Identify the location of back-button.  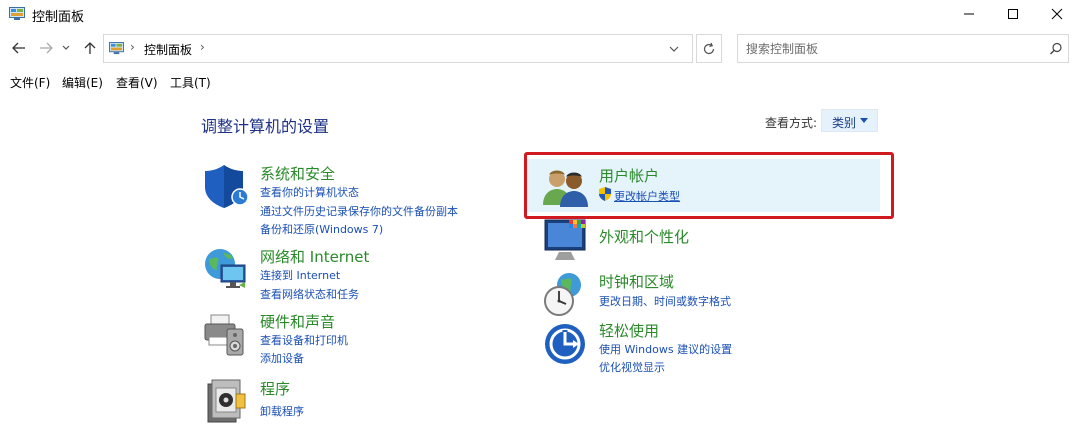
(19, 48).